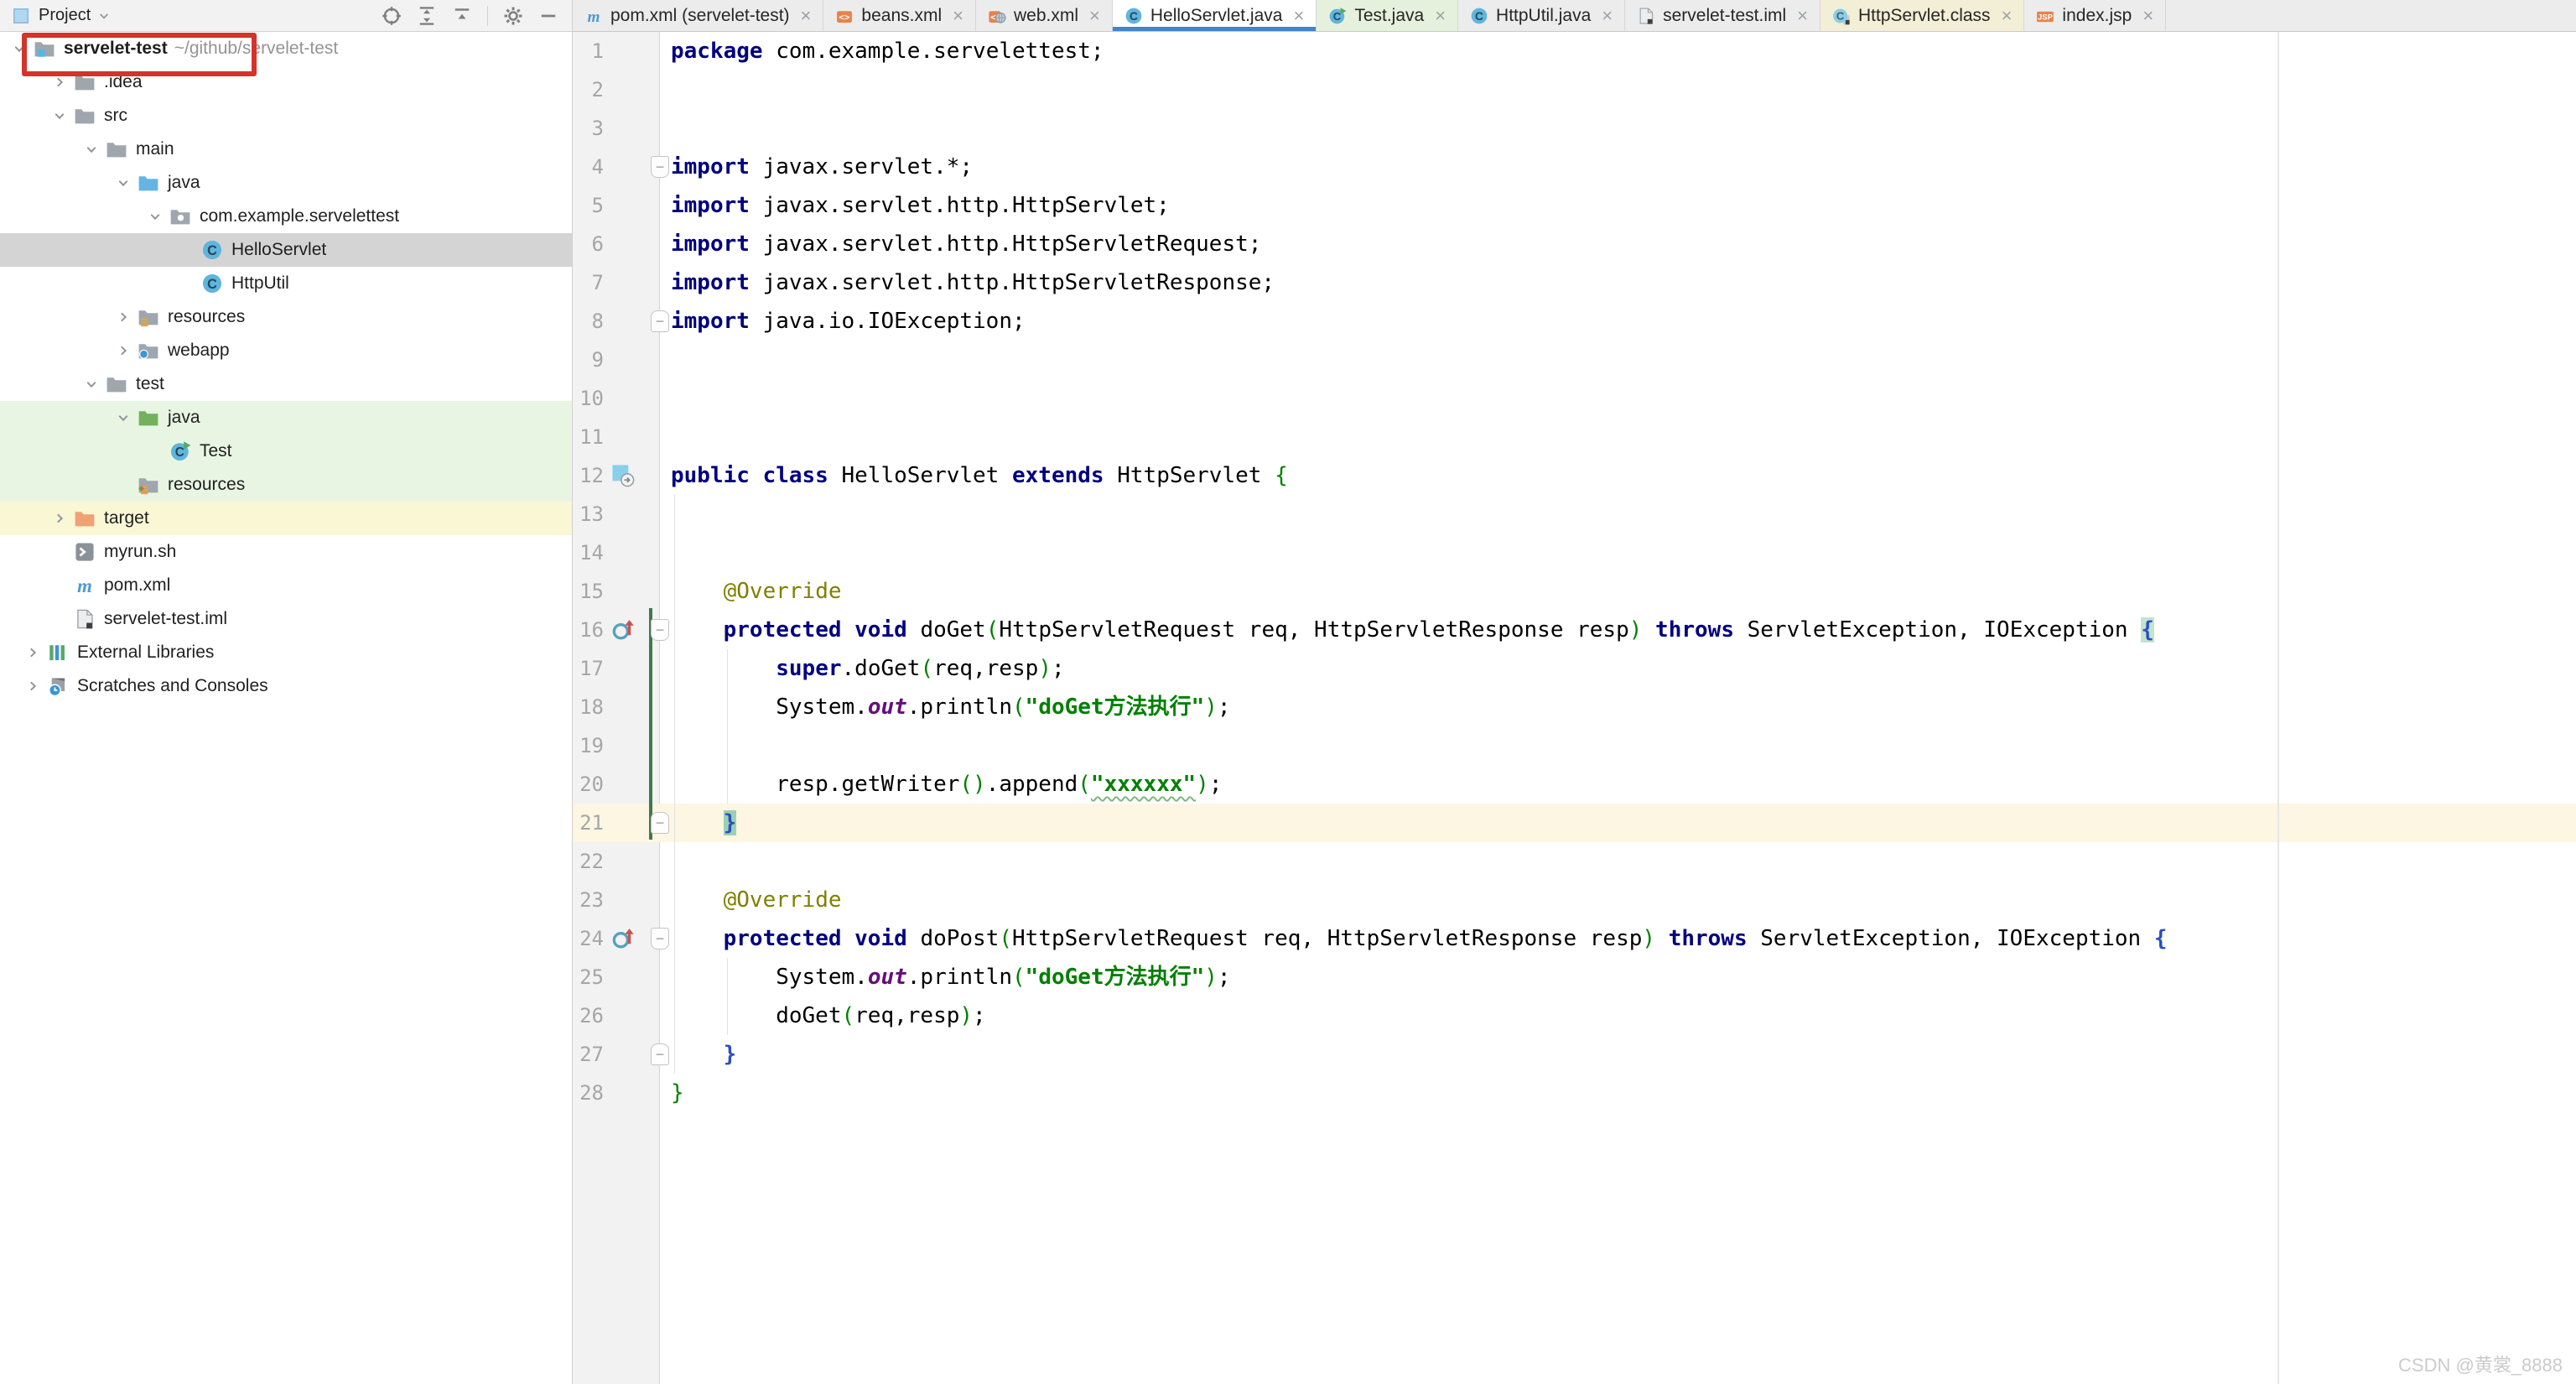 The width and height of the screenshot is (2576, 1384). Describe the element at coordinates (1574, 668) in the screenshot. I see `code-line-17: super.doGet(req,resp);` at that location.